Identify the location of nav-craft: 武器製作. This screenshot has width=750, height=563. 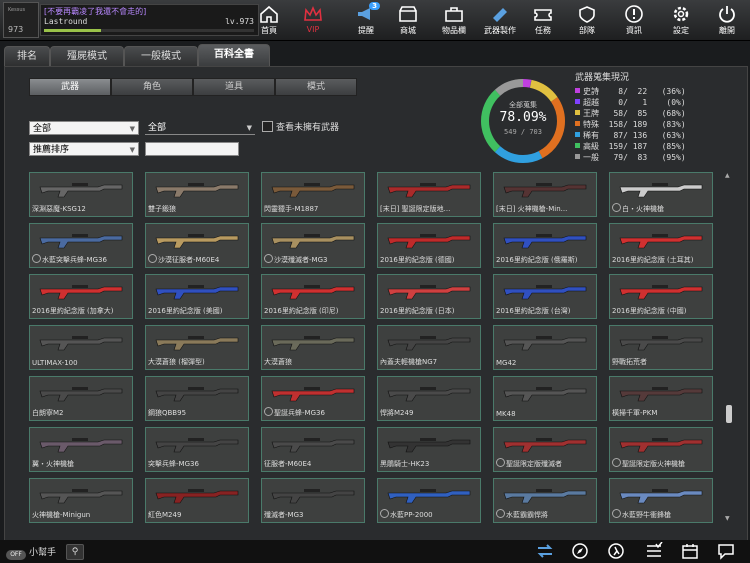
(500, 20).